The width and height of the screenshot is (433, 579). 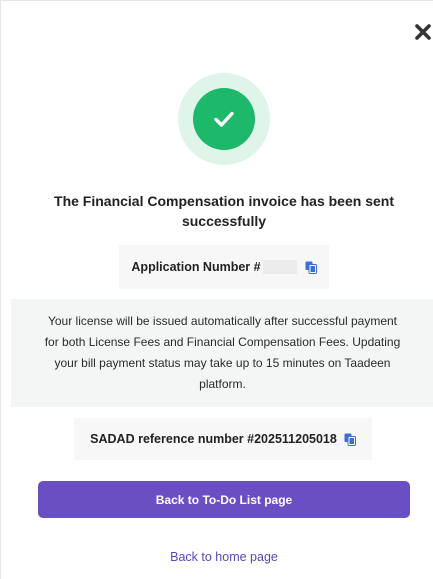 What do you see at coordinates (224, 499) in the screenshot?
I see `back-to-todo-list-button: Back to To-Do List page` at bounding box center [224, 499].